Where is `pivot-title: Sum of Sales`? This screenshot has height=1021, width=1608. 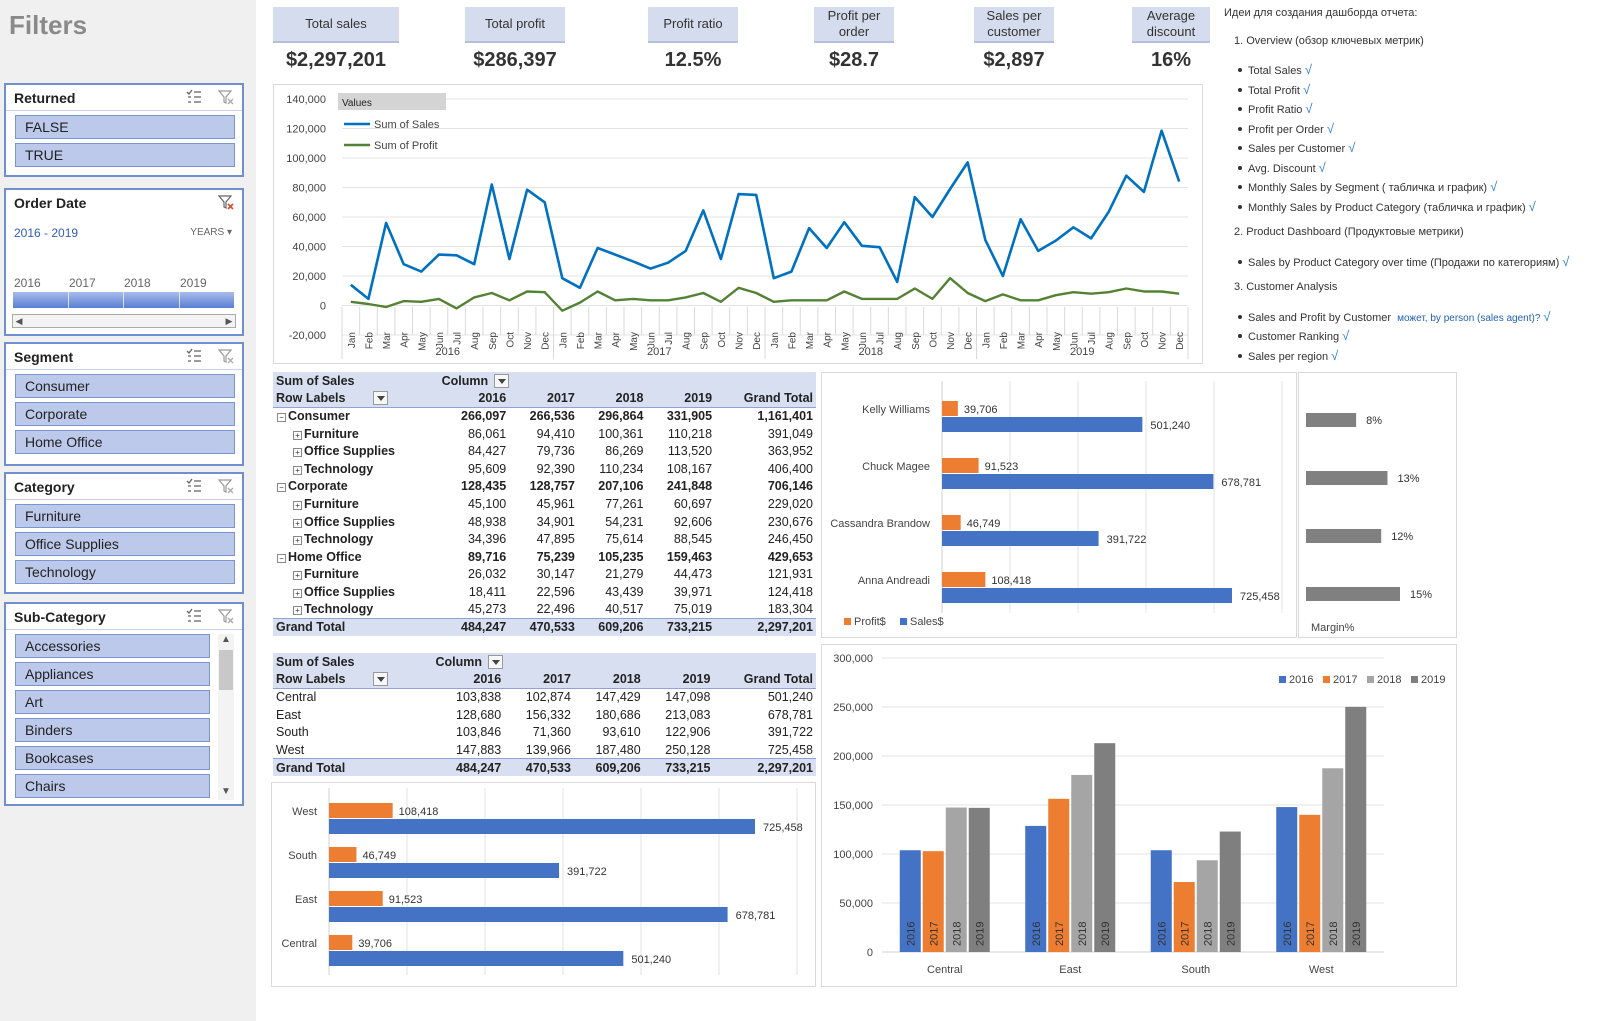 pivot-title: Sum of Sales is located at coordinates (354, 662).